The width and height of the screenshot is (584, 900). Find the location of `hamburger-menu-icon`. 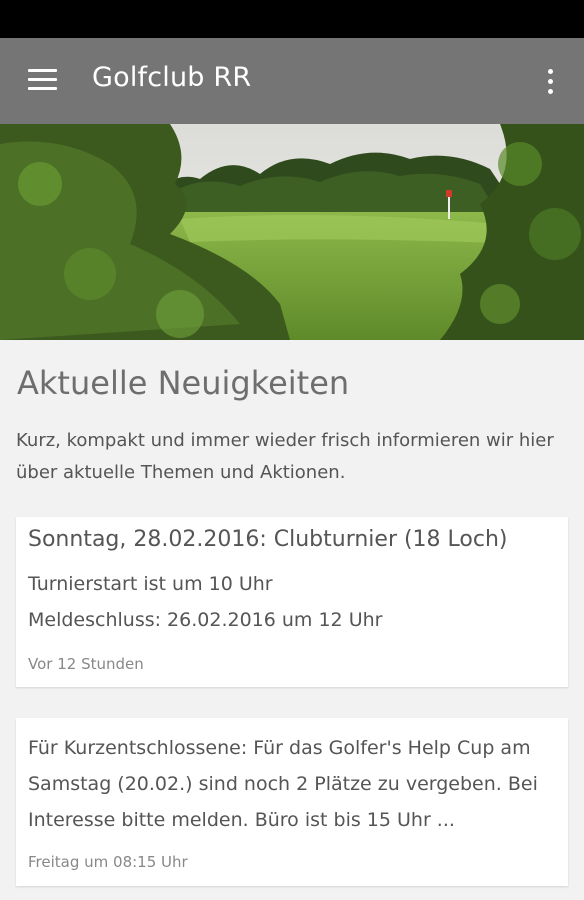

hamburger-menu-icon is located at coordinates (42, 81).